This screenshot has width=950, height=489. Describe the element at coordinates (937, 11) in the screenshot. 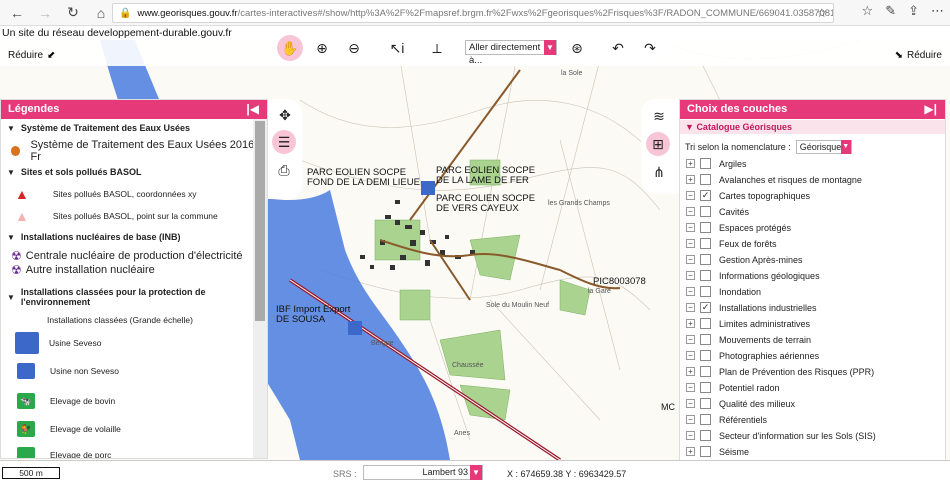

I see `more-icon: ⋯` at that location.